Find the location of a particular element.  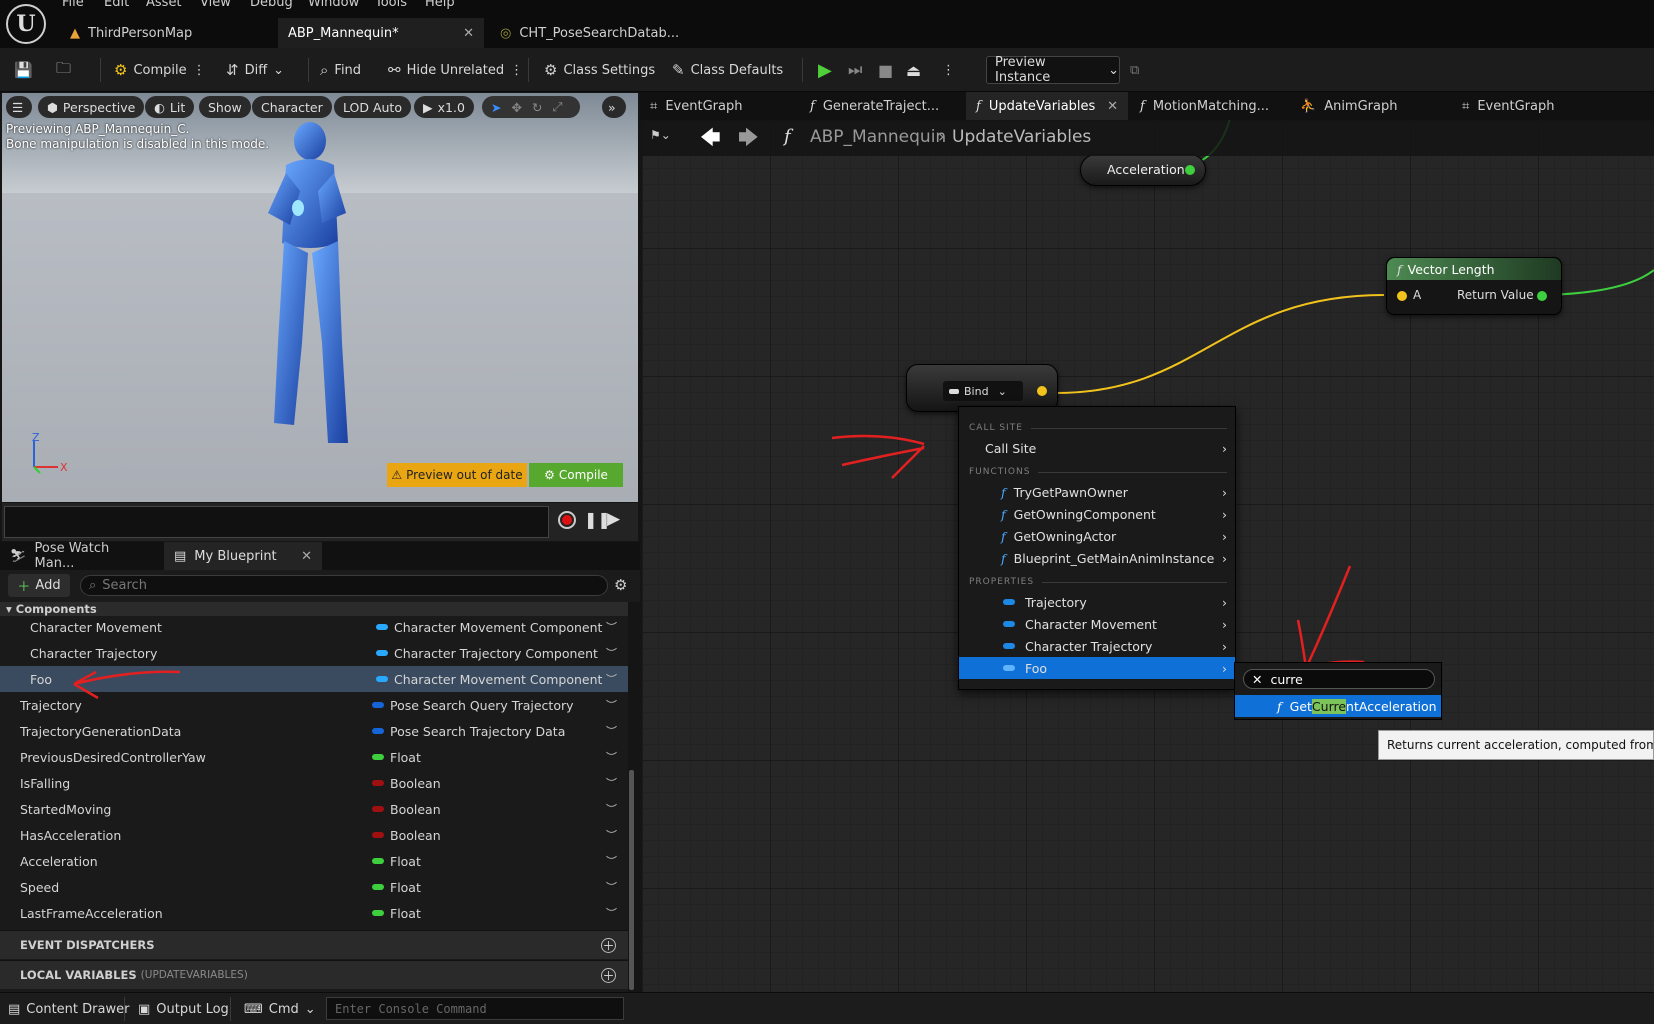

add-event-dispatcher-icon: ＋ is located at coordinates (608, 945).